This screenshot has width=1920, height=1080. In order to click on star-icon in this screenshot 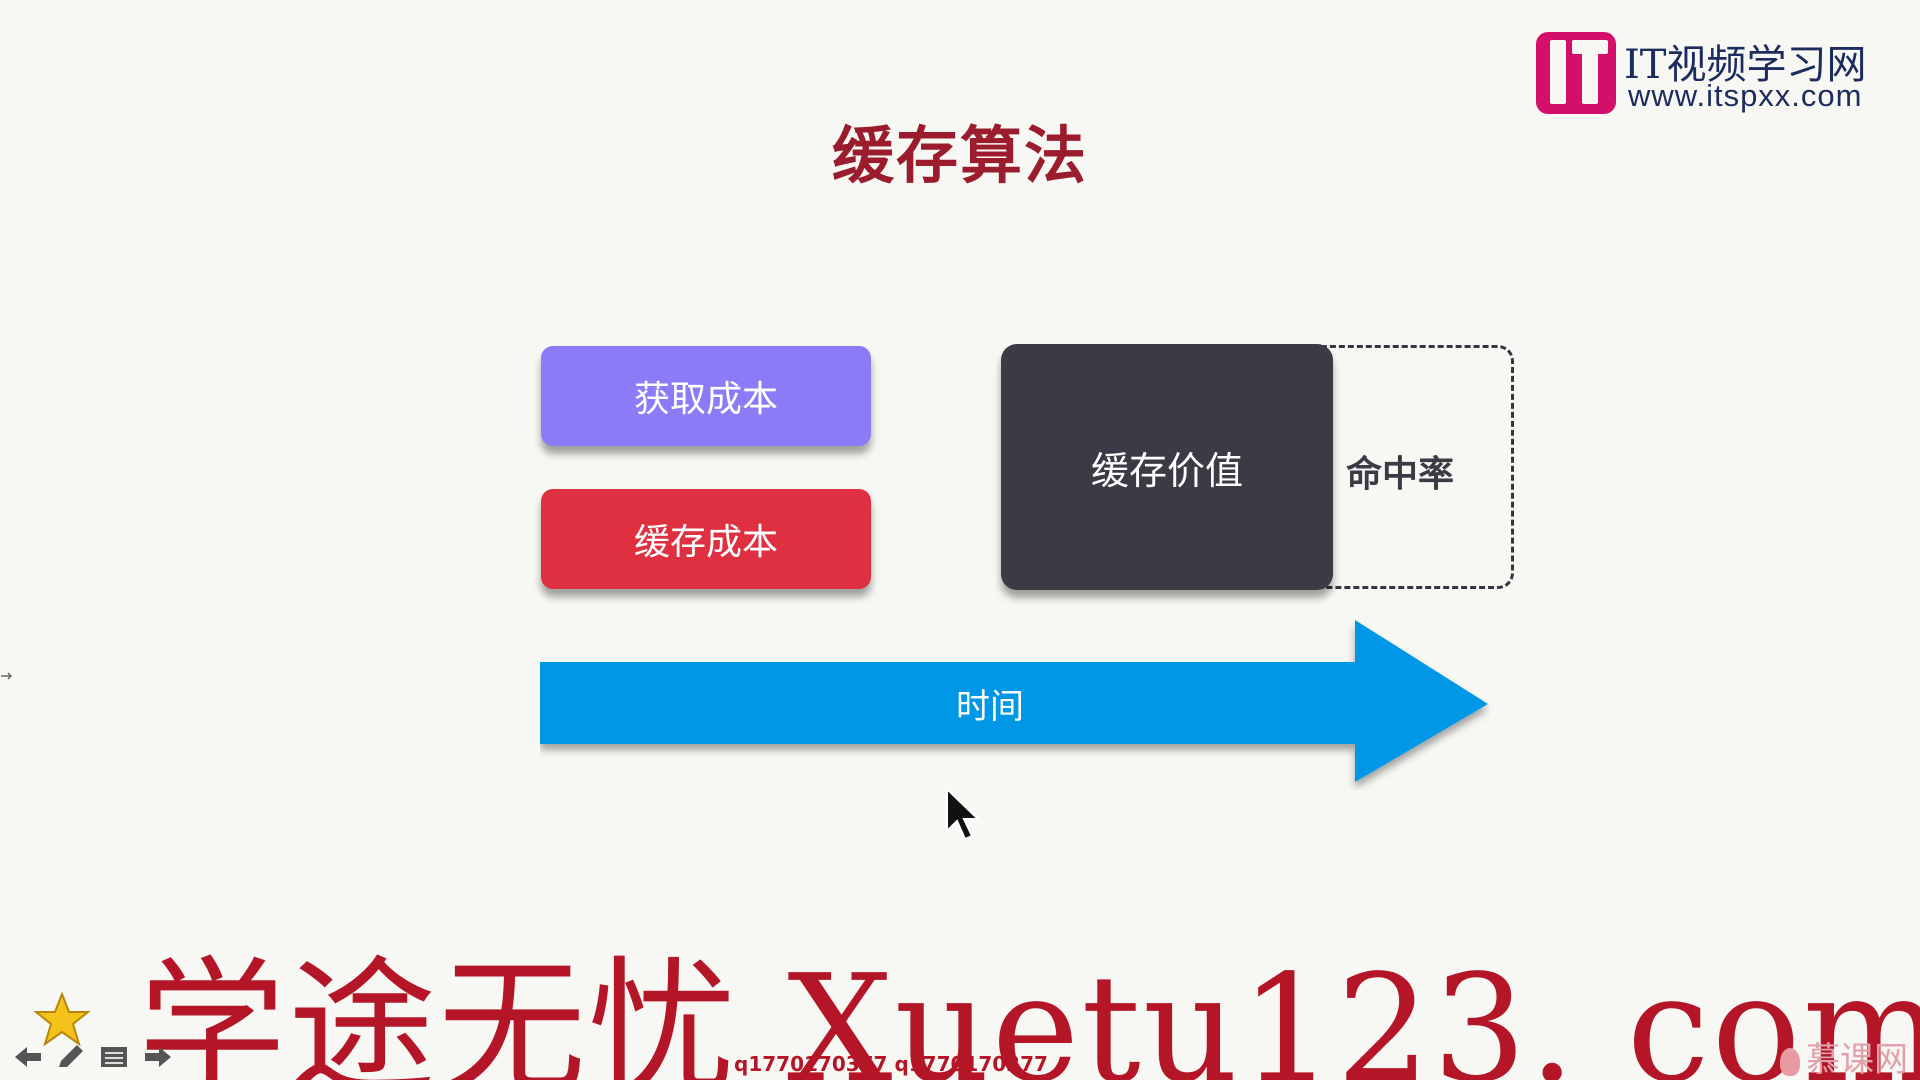, I will do `click(62, 1020)`.